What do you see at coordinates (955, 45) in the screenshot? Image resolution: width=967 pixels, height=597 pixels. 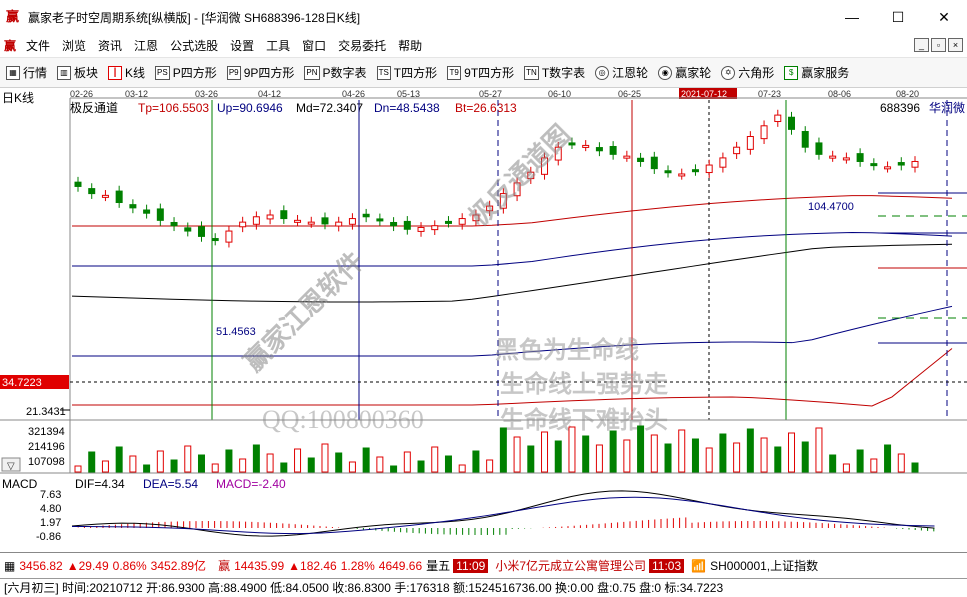 I see `mdi-close-button: ×` at bounding box center [955, 45].